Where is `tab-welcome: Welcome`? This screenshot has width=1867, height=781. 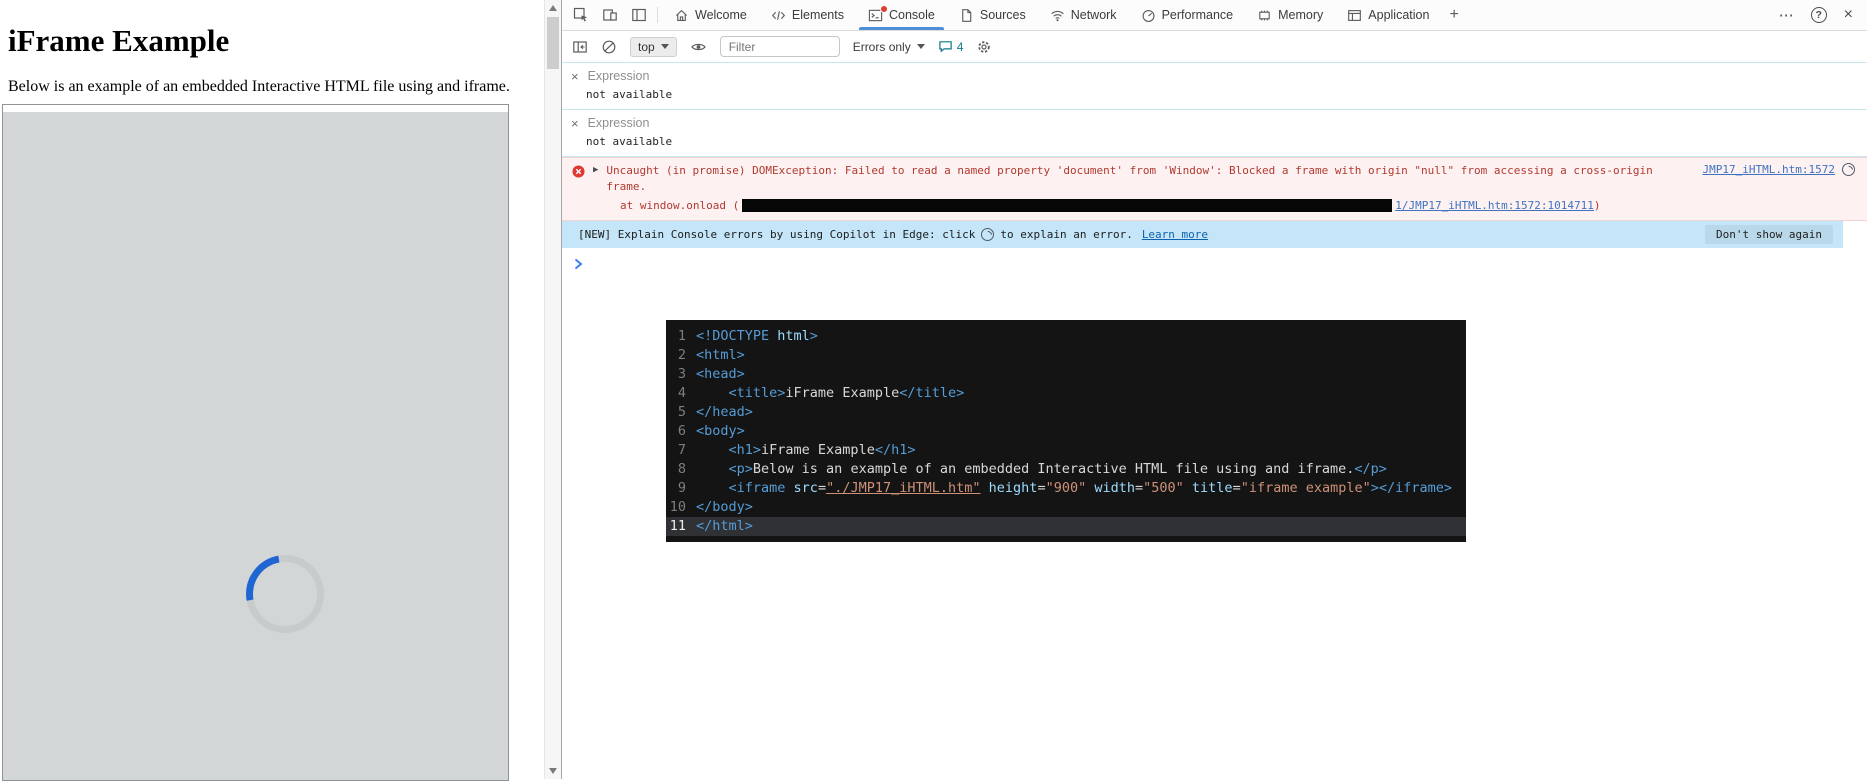
tab-welcome: Welcome is located at coordinates (710, 15).